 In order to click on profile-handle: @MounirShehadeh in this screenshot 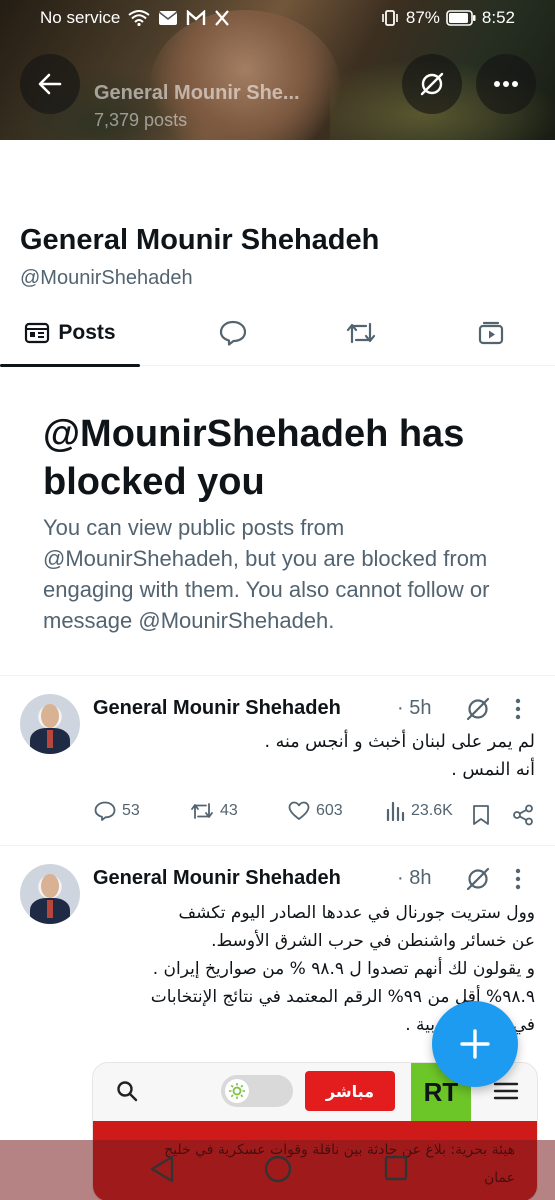, I will do `click(106, 278)`.